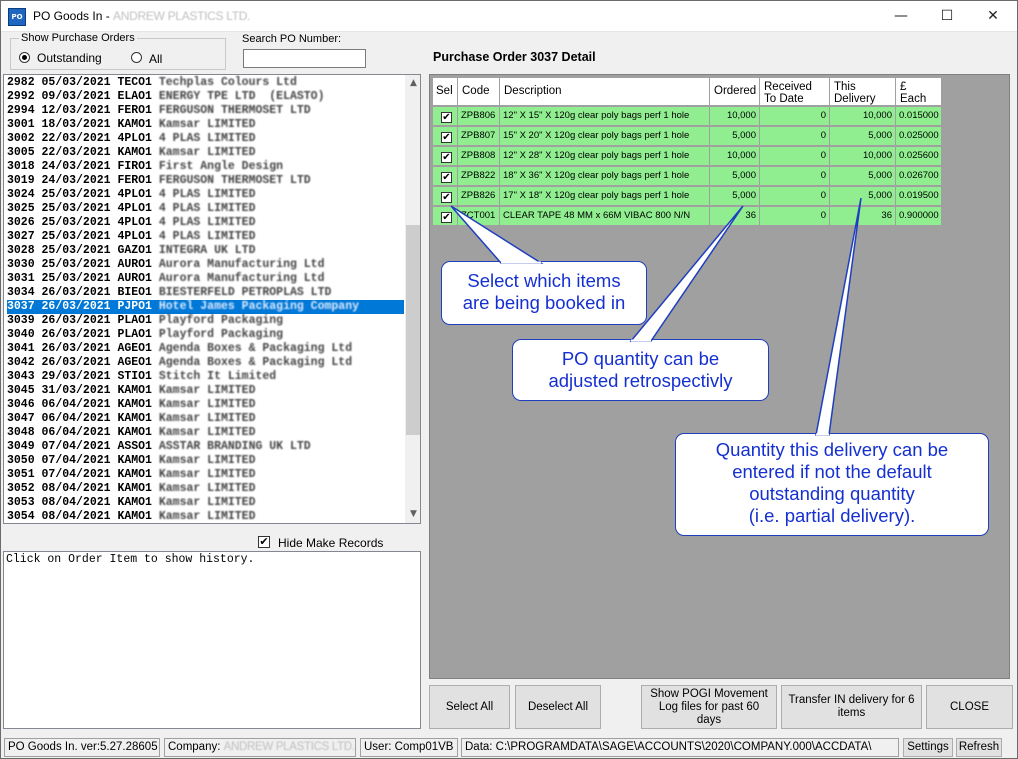  What do you see at coordinates (205, 321) in the screenshot?
I see `po-list-row: 3039 26/03/2021 PLAO1 Playford Packaging` at bounding box center [205, 321].